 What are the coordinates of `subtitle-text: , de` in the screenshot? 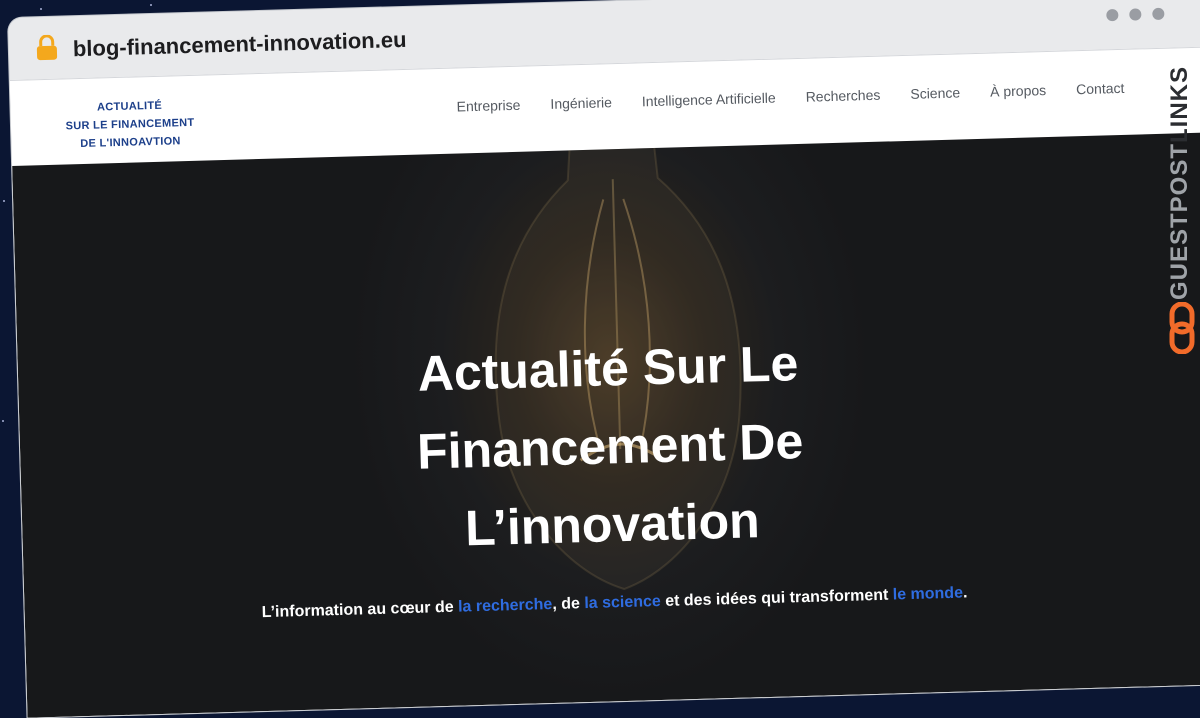 It's located at (568, 604).